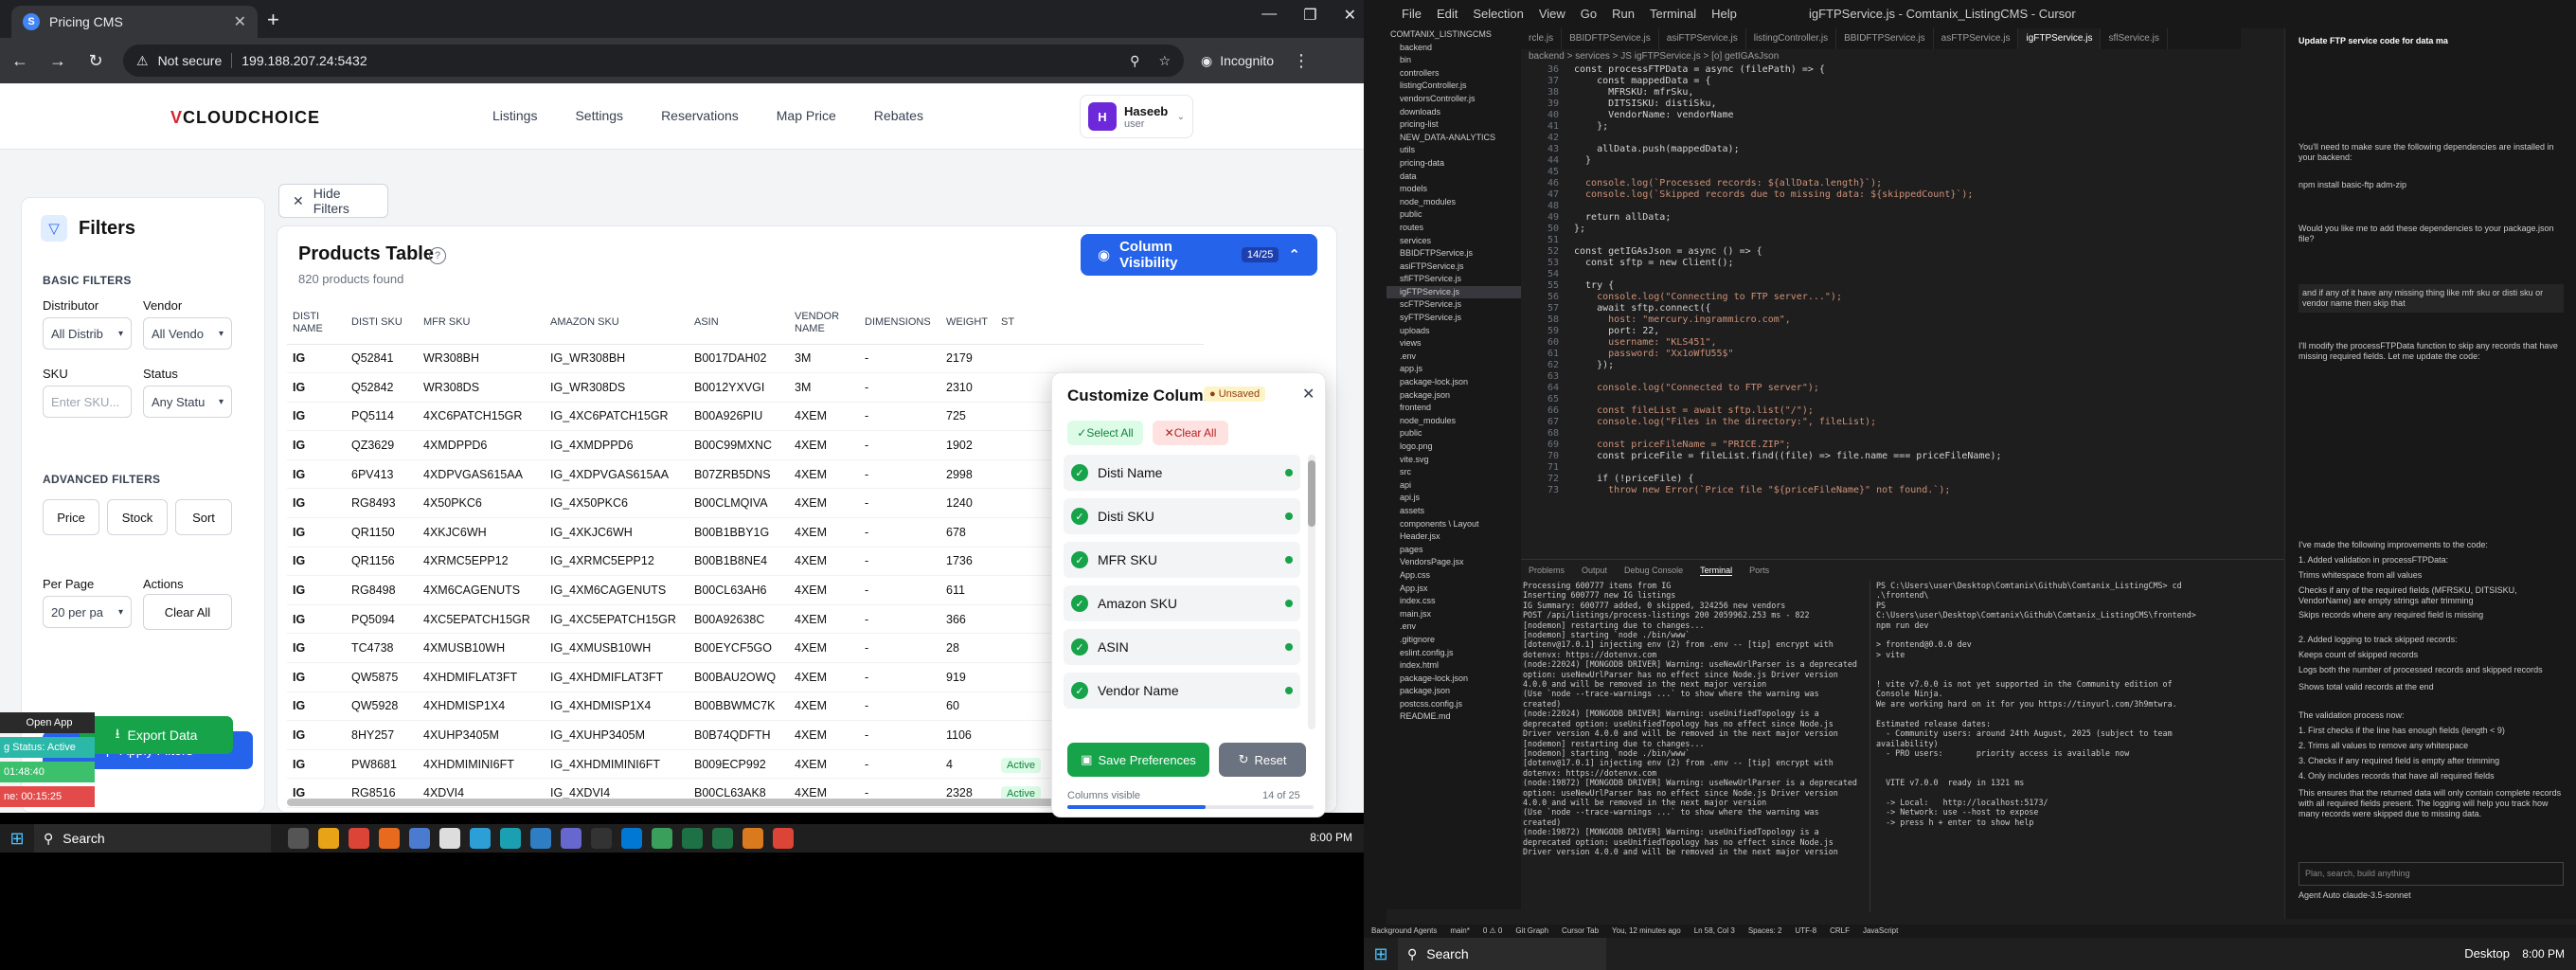 Image resolution: width=2576 pixels, height=970 pixels. Describe the element at coordinates (2431, 874) in the screenshot. I see `chat-input: Plan, search, build anything` at that location.